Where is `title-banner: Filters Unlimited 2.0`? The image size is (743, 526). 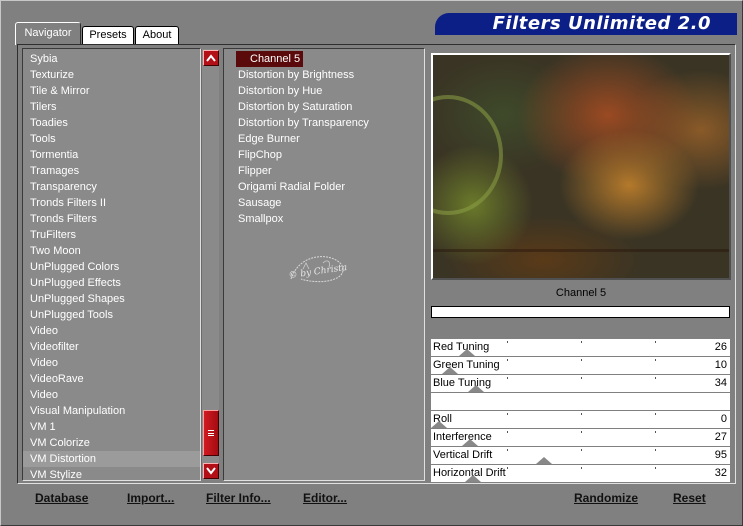
title-banner: Filters Unlimited 2.0 is located at coordinates (586, 24).